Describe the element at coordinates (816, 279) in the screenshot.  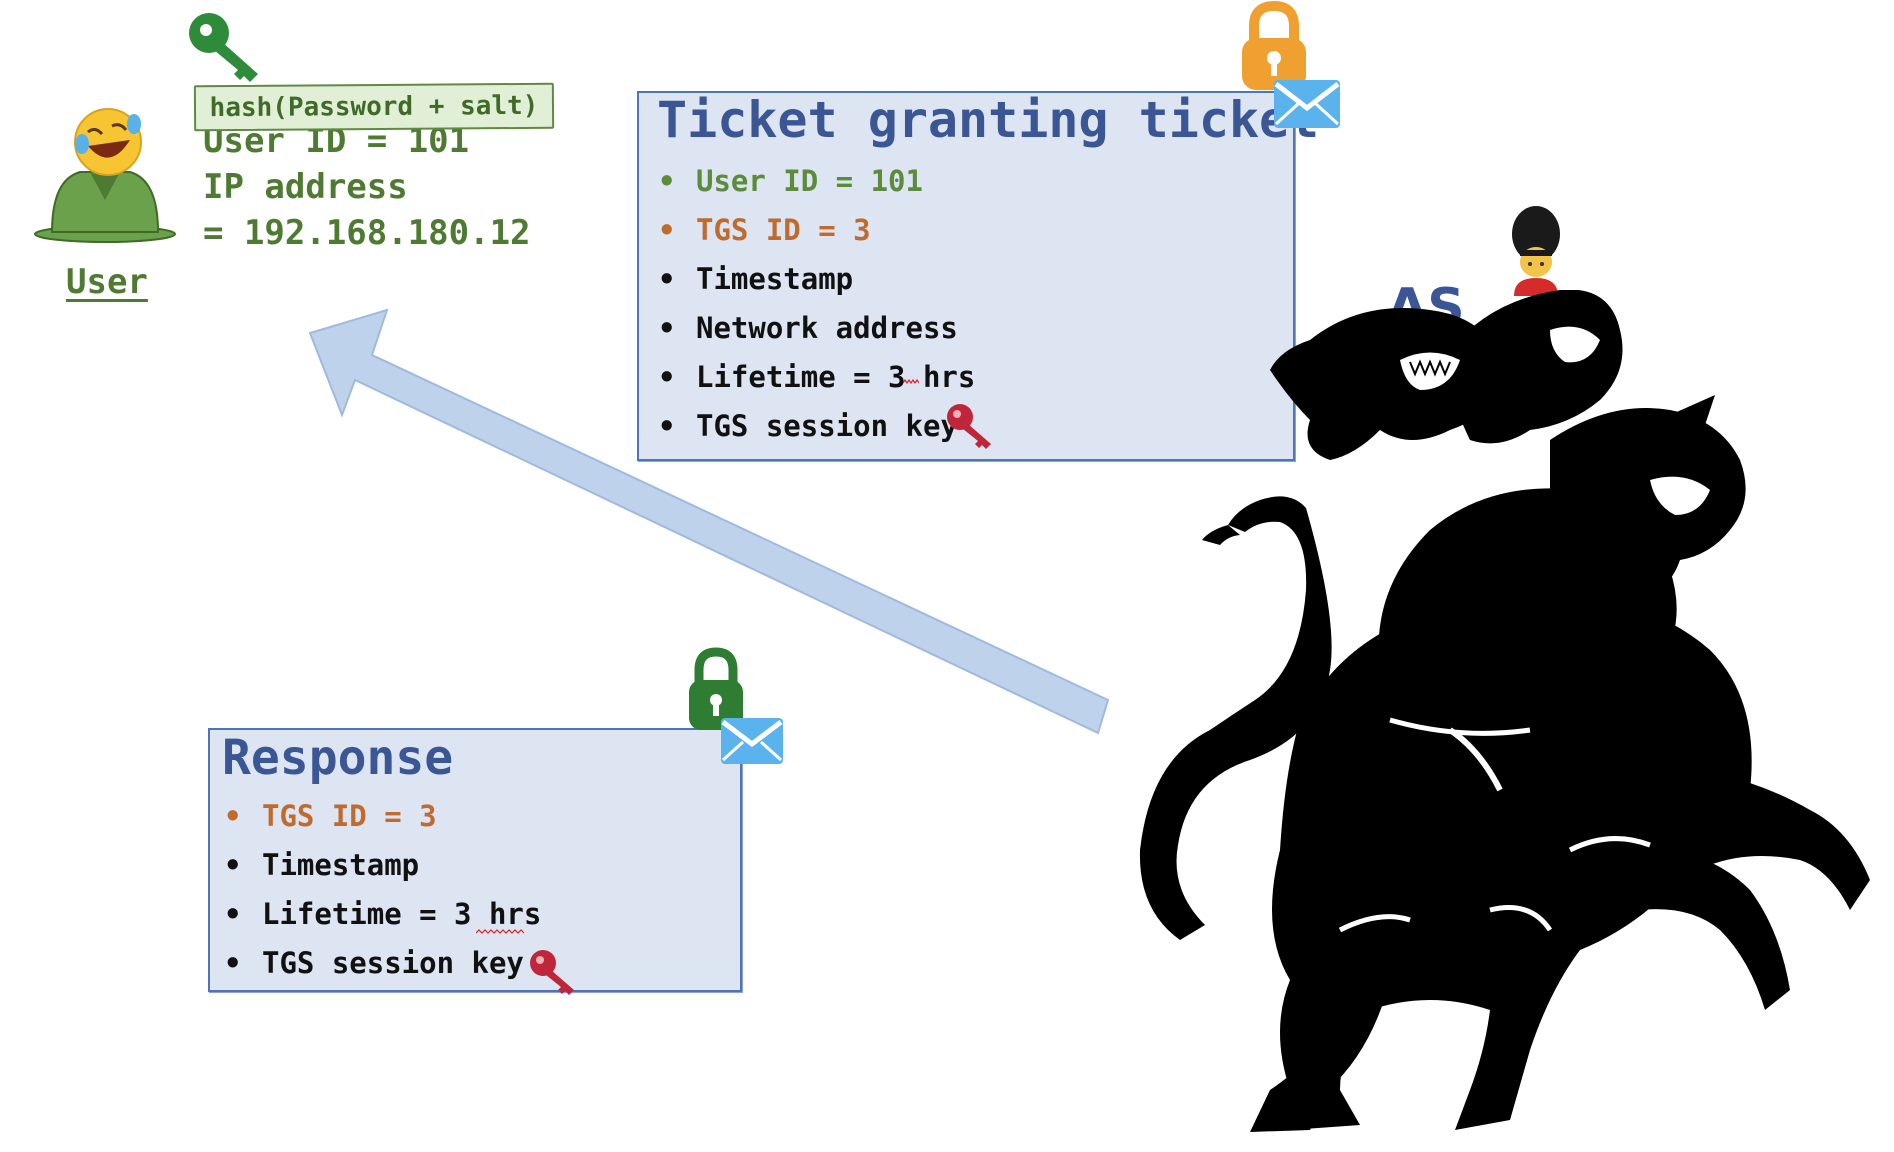
I see `tgt-item-timestamp: Timestamp` at that location.